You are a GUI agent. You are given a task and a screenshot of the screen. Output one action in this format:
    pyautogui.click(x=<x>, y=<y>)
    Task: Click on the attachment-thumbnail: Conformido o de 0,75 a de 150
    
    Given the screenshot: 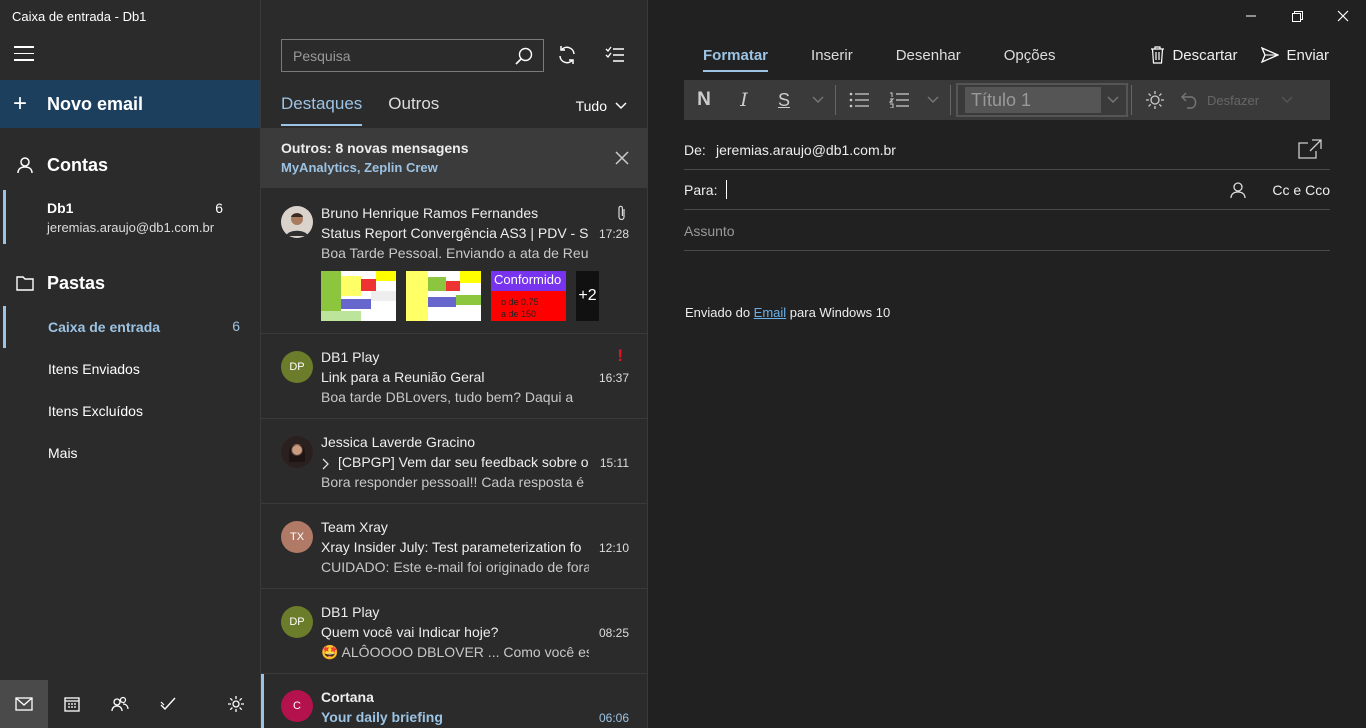 What is the action you would take?
    pyautogui.click(x=528, y=296)
    